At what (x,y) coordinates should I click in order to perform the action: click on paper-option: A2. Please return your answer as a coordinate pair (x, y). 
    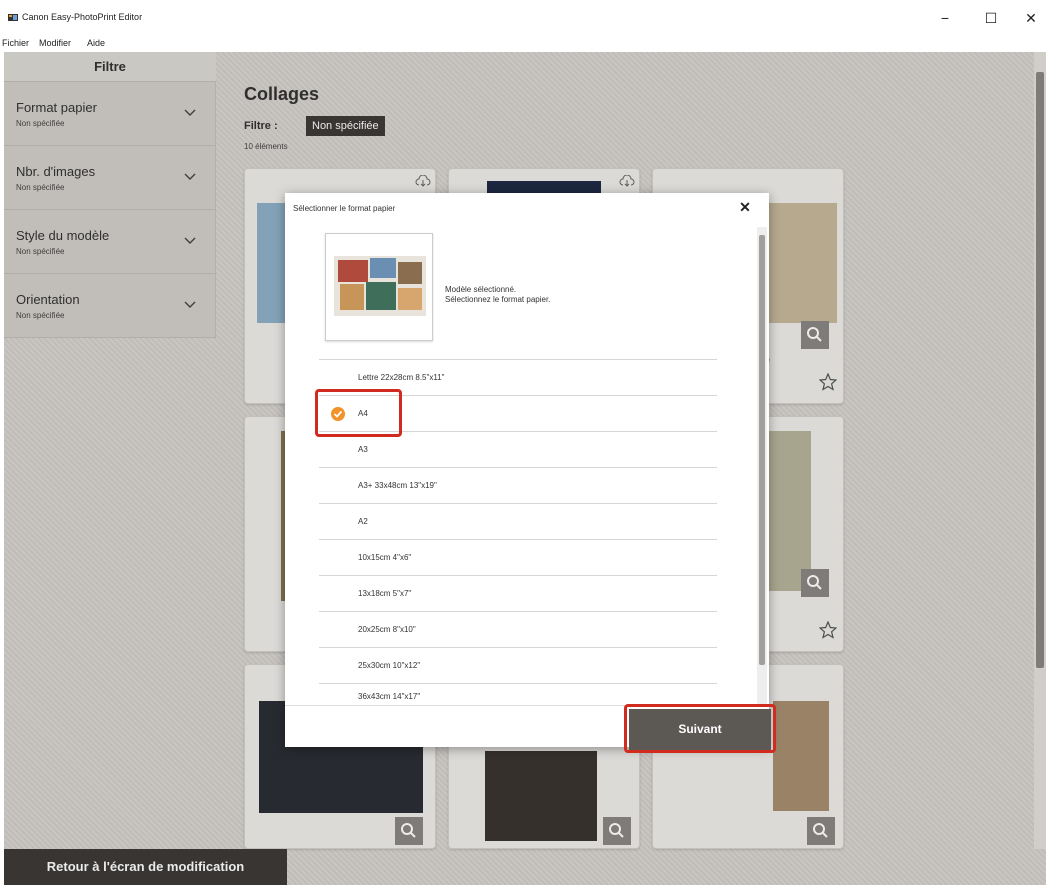
    Looking at the image, I should click on (518, 521).